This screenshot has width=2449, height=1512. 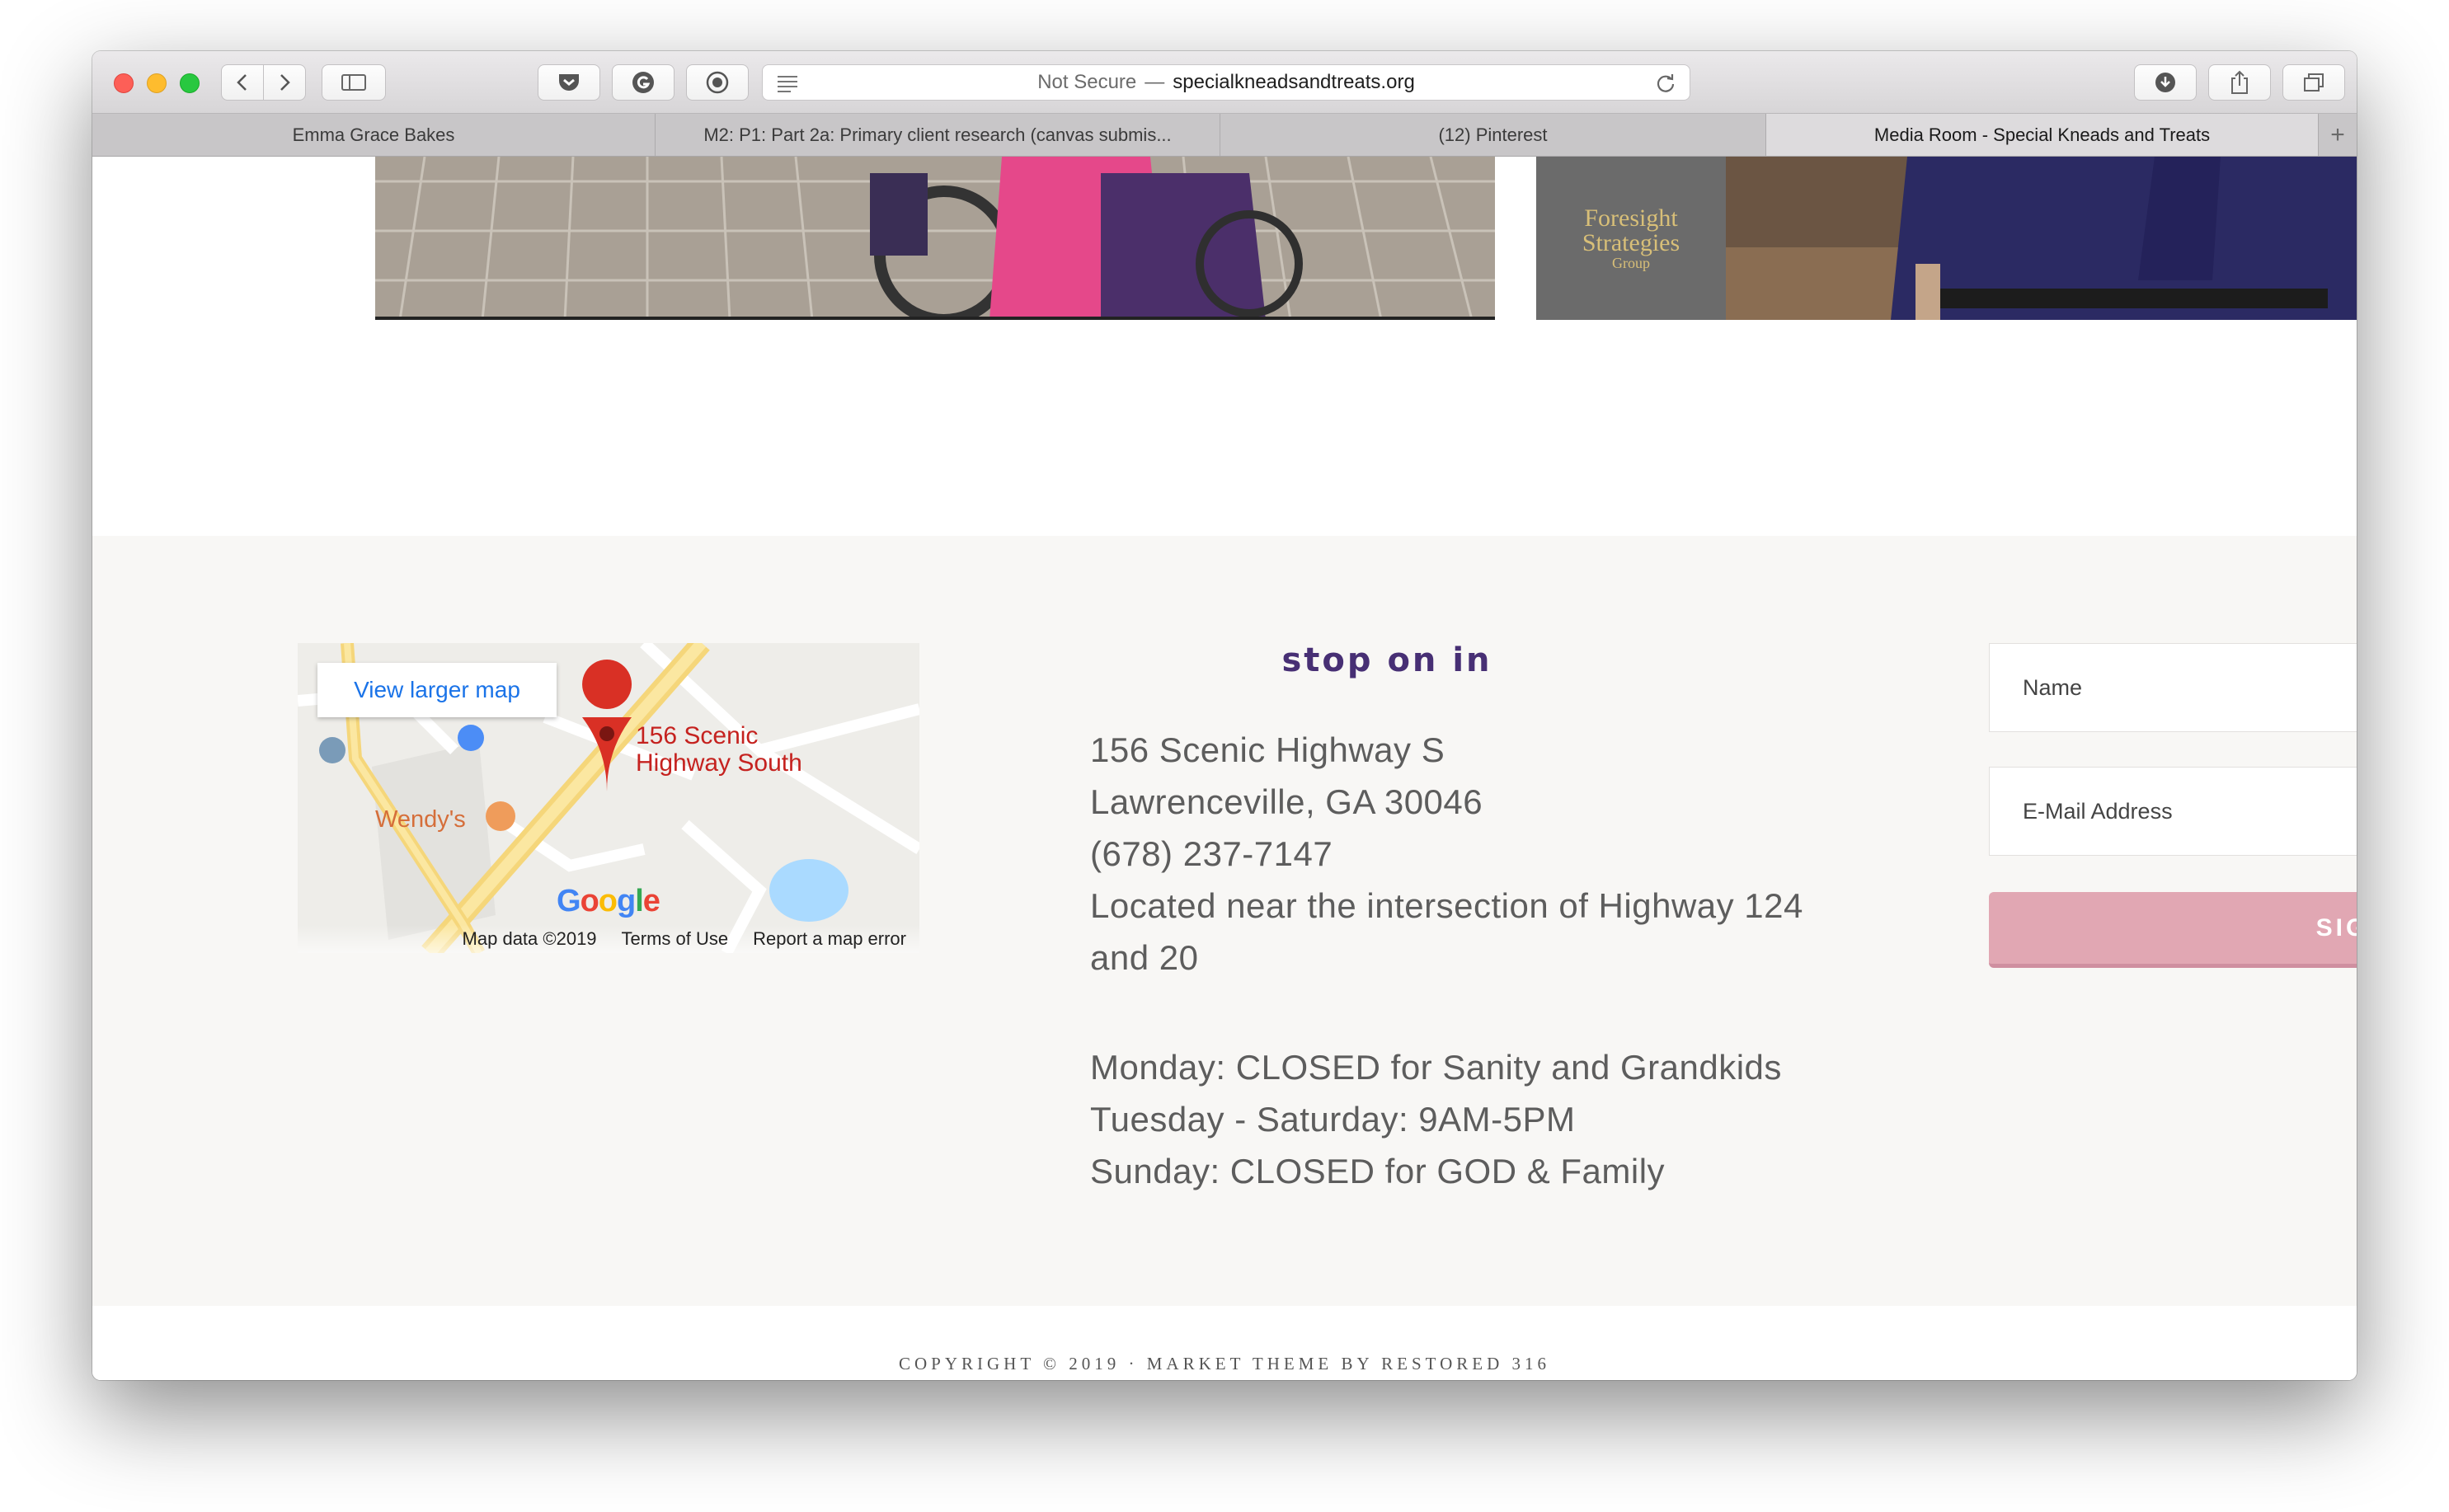 I want to click on new-tab-button: +, so click(x=2338, y=135).